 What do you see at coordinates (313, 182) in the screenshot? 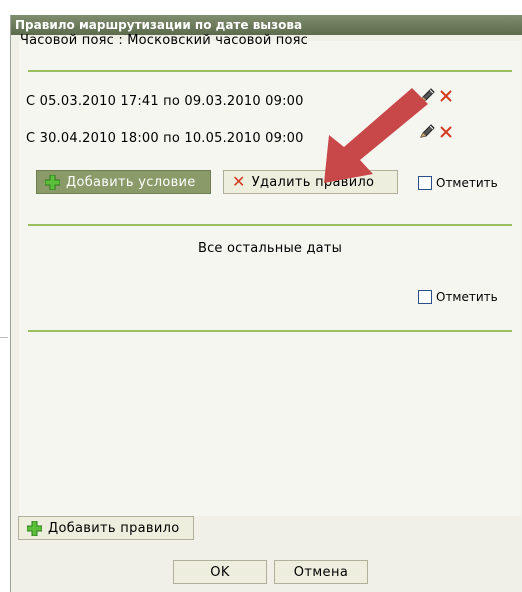
I see `delete-rule-label: Удалить правило` at bounding box center [313, 182].